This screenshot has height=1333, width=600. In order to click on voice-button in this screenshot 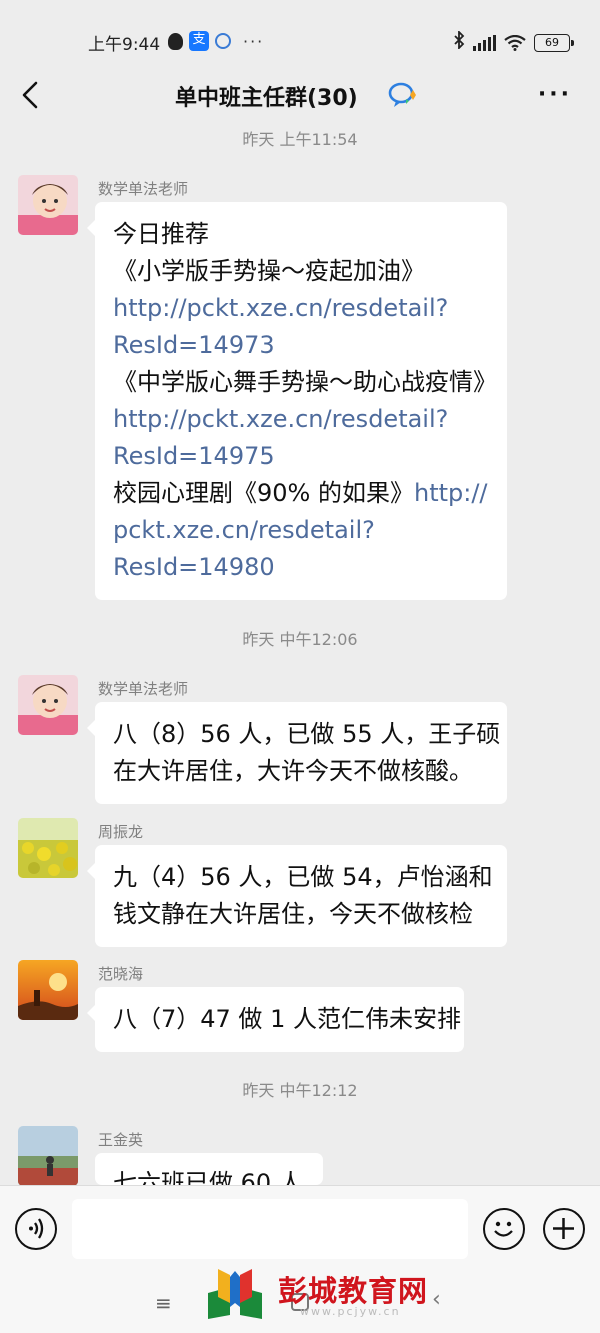, I will do `click(36, 1229)`.